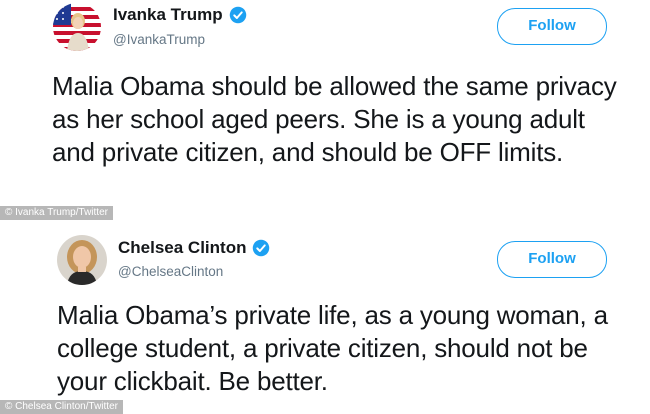 This screenshot has width=650, height=414. Describe the element at coordinates (168, 15) in the screenshot. I see `display-name: Ivanka Trump` at that location.